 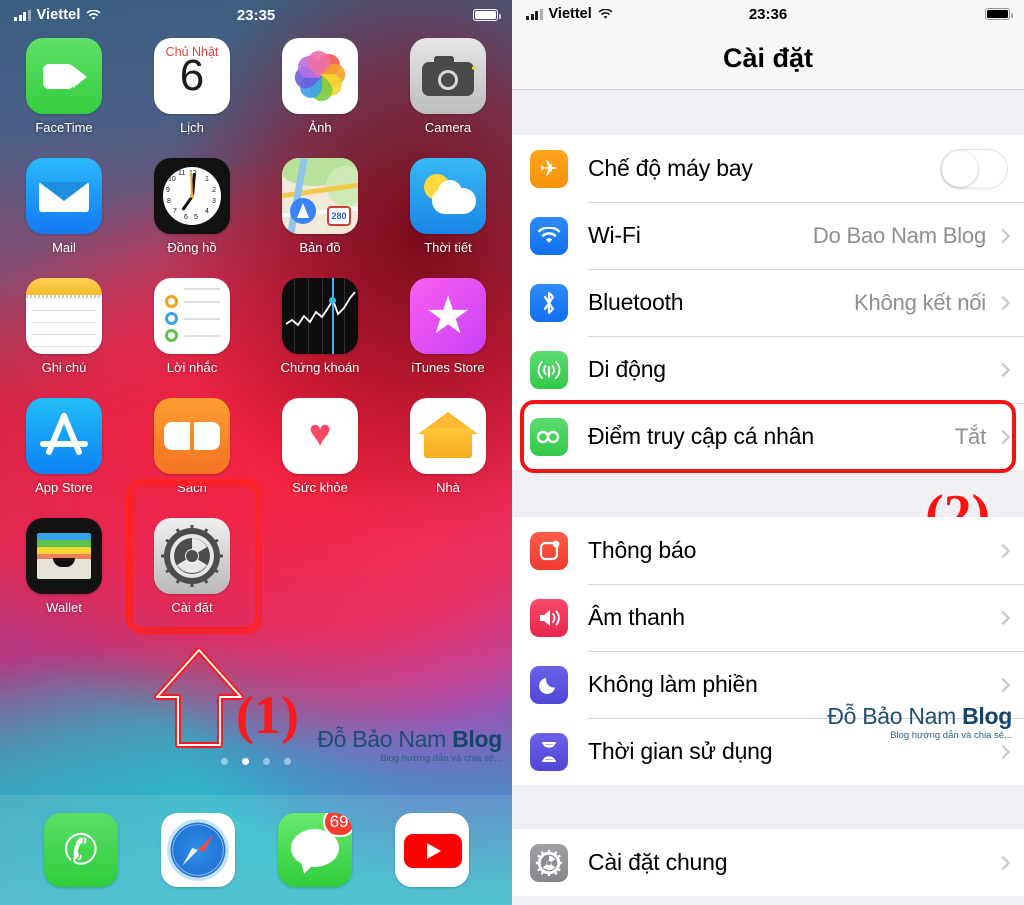 What do you see at coordinates (768, 113) in the screenshot?
I see `section-gap-top` at bounding box center [768, 113].